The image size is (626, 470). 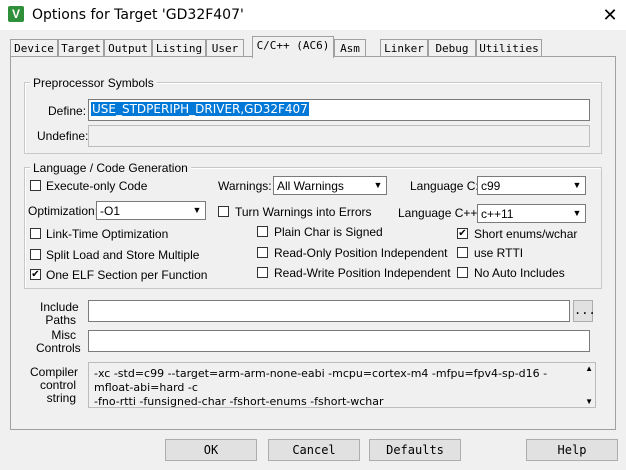 What do you see at coordinates (350, 48) in the screenshot?
I see `tab-asm: Asm` at bounding box center [350, 48].